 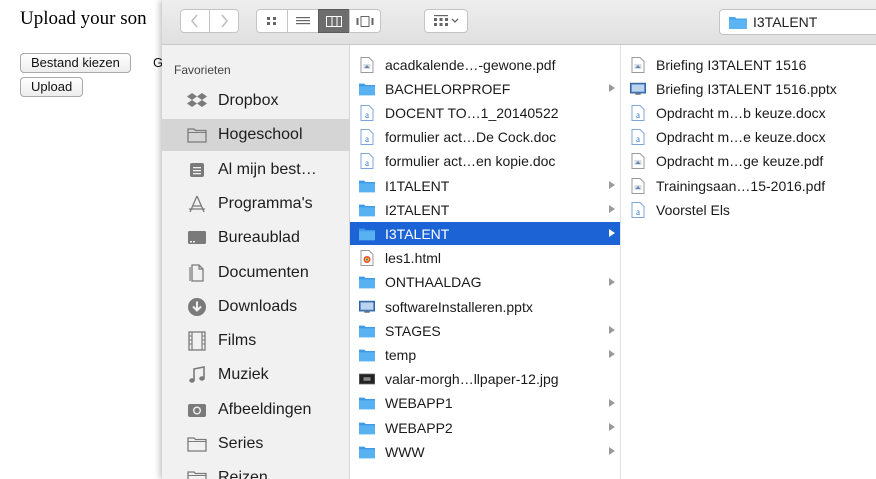 I want to click on file-row: Briefing I3TALENT 1516, so click(x=748, y=64).